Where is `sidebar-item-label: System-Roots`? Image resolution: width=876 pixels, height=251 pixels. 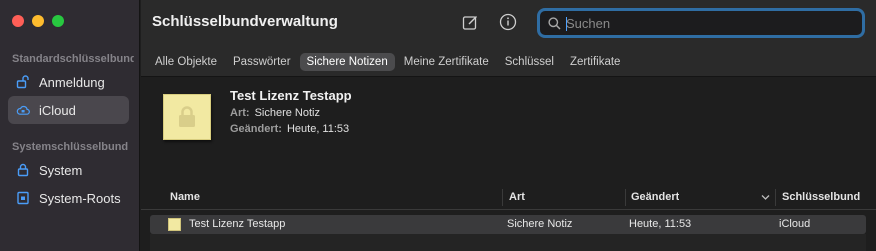
sidebar-item-label: System-Roots is located at coordinates (80, 198).